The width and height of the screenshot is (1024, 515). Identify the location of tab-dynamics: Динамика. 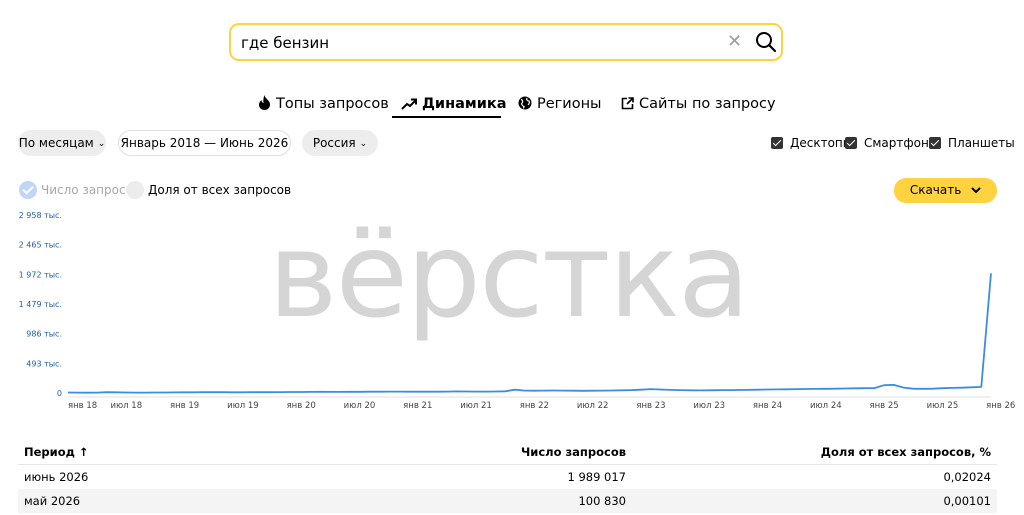
(454, 104).